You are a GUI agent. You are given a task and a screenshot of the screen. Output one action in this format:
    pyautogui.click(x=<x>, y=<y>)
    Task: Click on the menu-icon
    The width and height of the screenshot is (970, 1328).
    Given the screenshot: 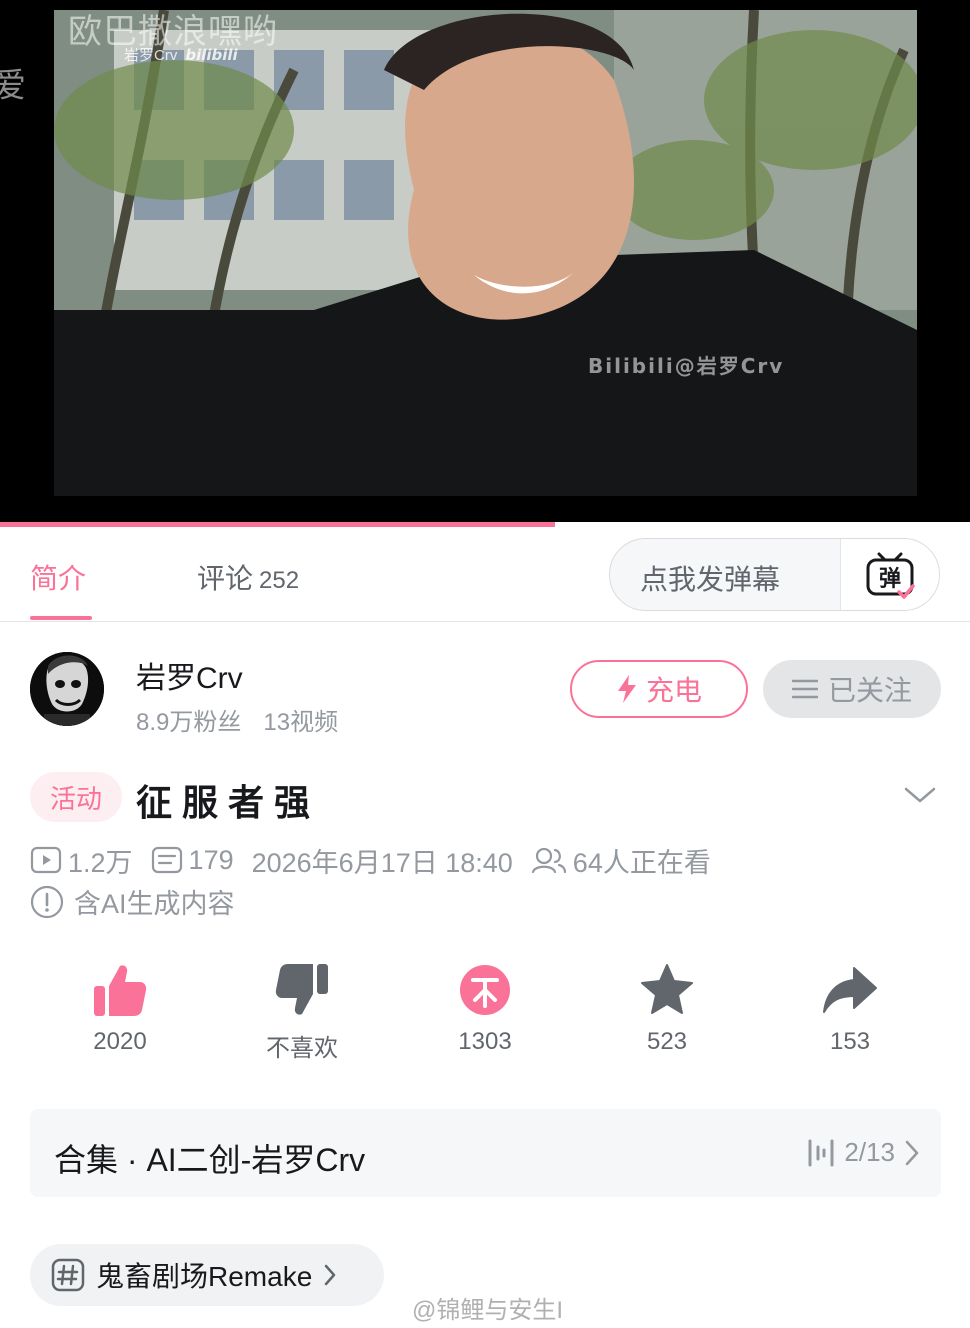 What is the action you would take?
    pyautogui.click(x=804, y=689)
    